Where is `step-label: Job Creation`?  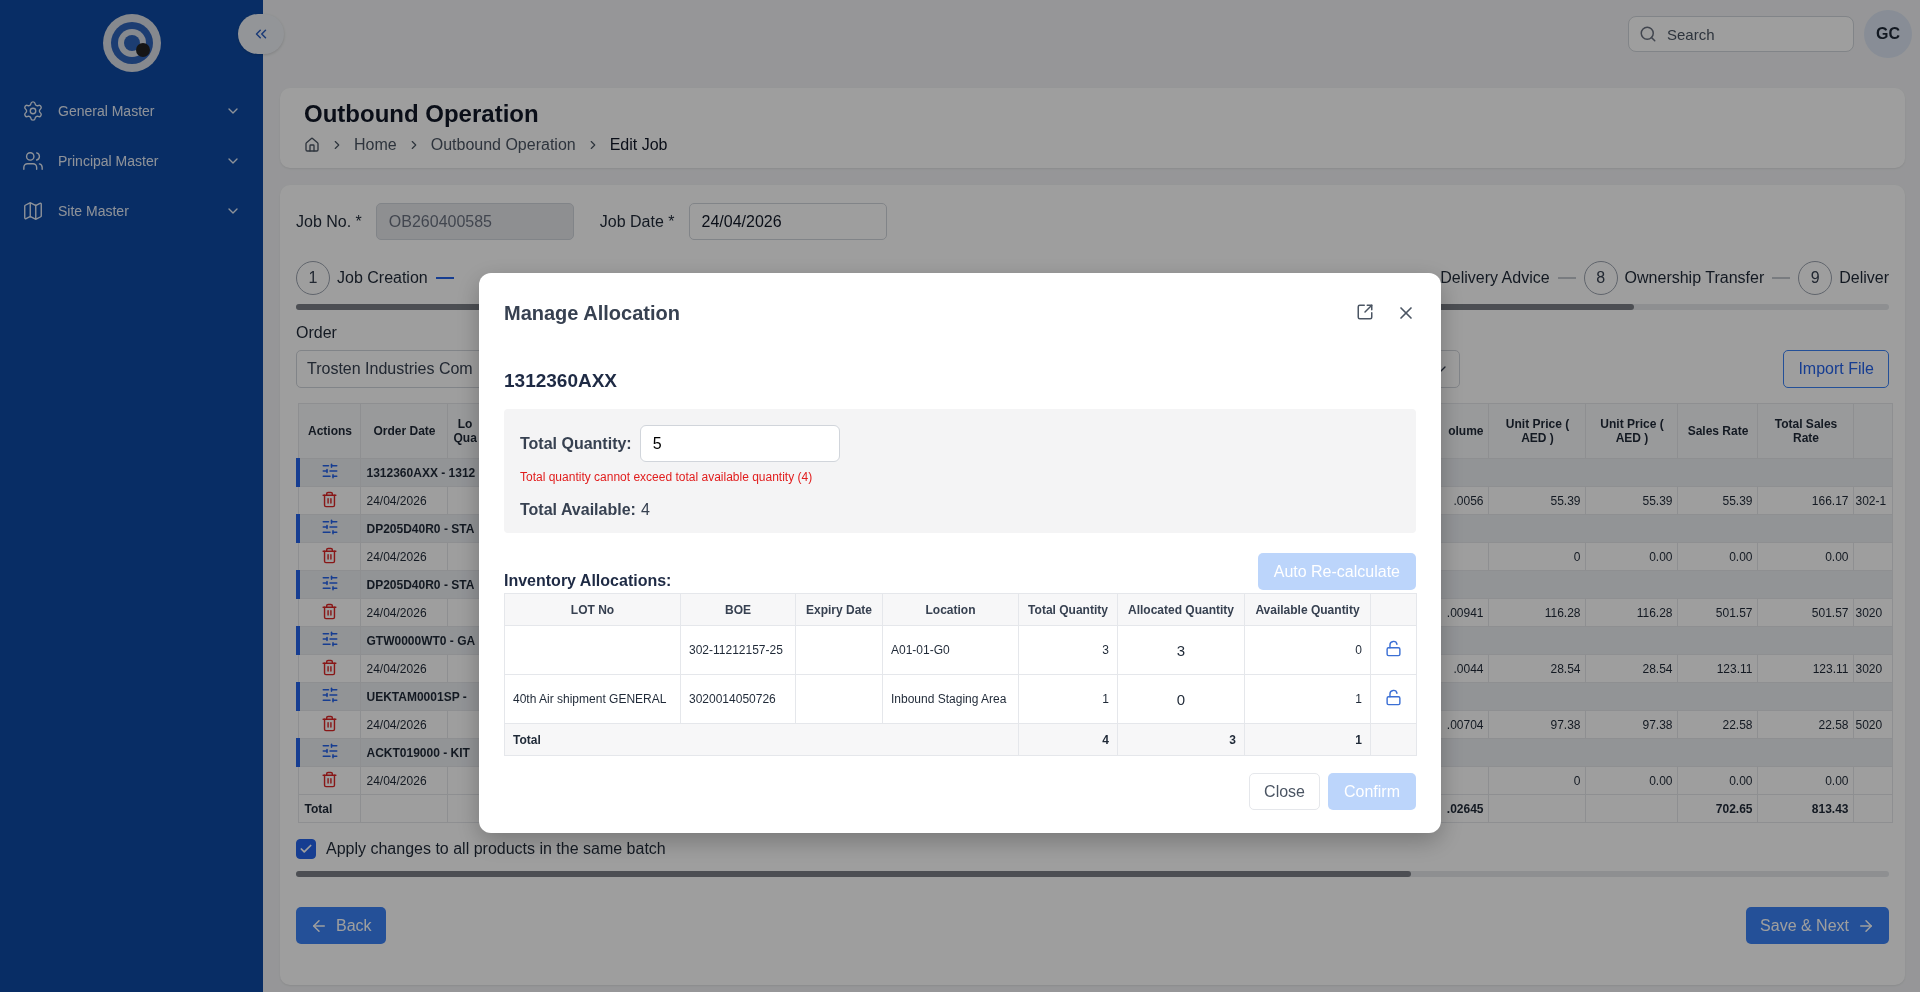
step-label: Job Creation is located at coordinates (382, 278).